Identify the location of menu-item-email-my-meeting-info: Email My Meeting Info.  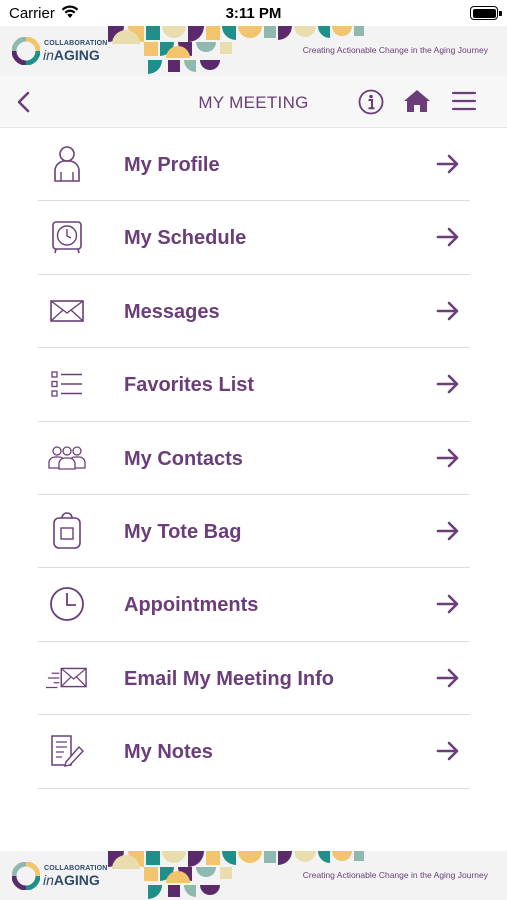
(254, 679).